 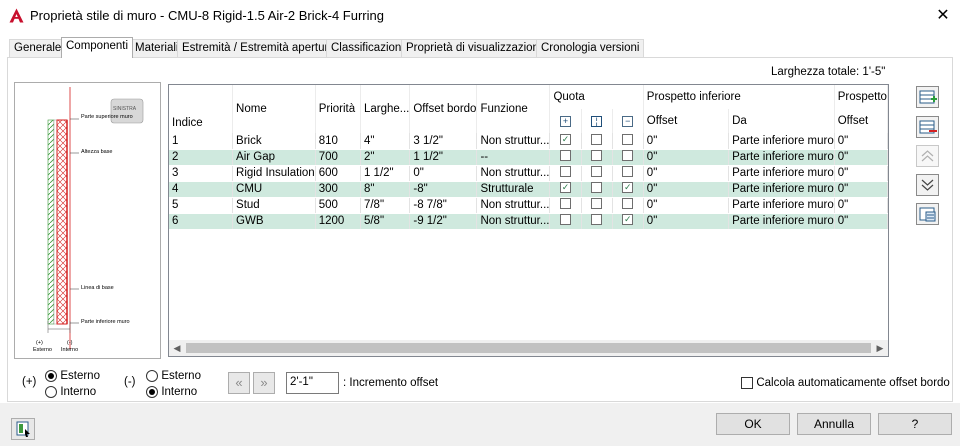 I want to click on cell-priority: 500, so click(x=338, y=205).